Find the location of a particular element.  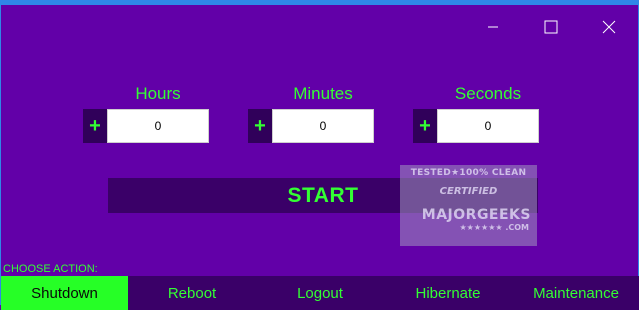

hours-group: Hours + is located at coordinates (146, 113).